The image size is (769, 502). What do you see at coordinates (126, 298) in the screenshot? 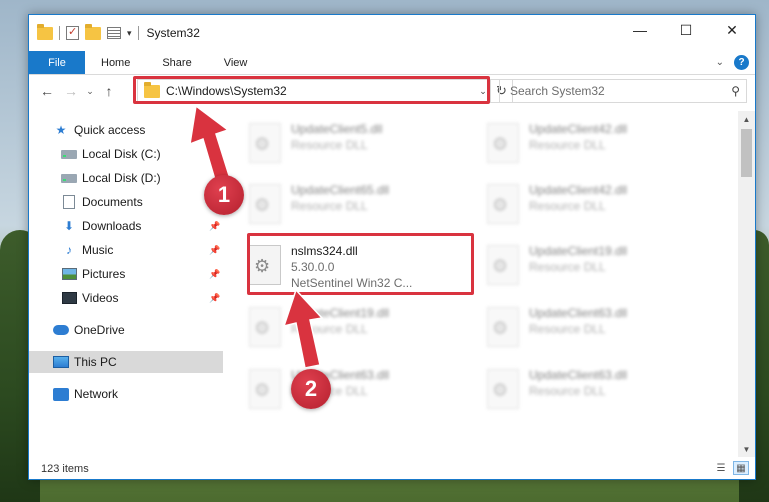
I see `sidebar-item-videos: Videos 📌` at bounding box center [126, 298].